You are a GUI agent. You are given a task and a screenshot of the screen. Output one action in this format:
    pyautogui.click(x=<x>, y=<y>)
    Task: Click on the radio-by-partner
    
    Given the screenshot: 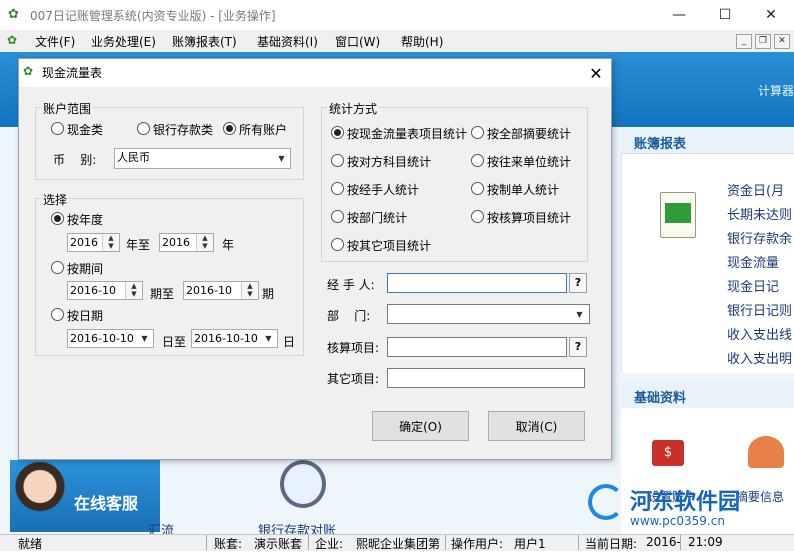 What is the action you would take?
    pyautogui.click(x=477, y=160)
    